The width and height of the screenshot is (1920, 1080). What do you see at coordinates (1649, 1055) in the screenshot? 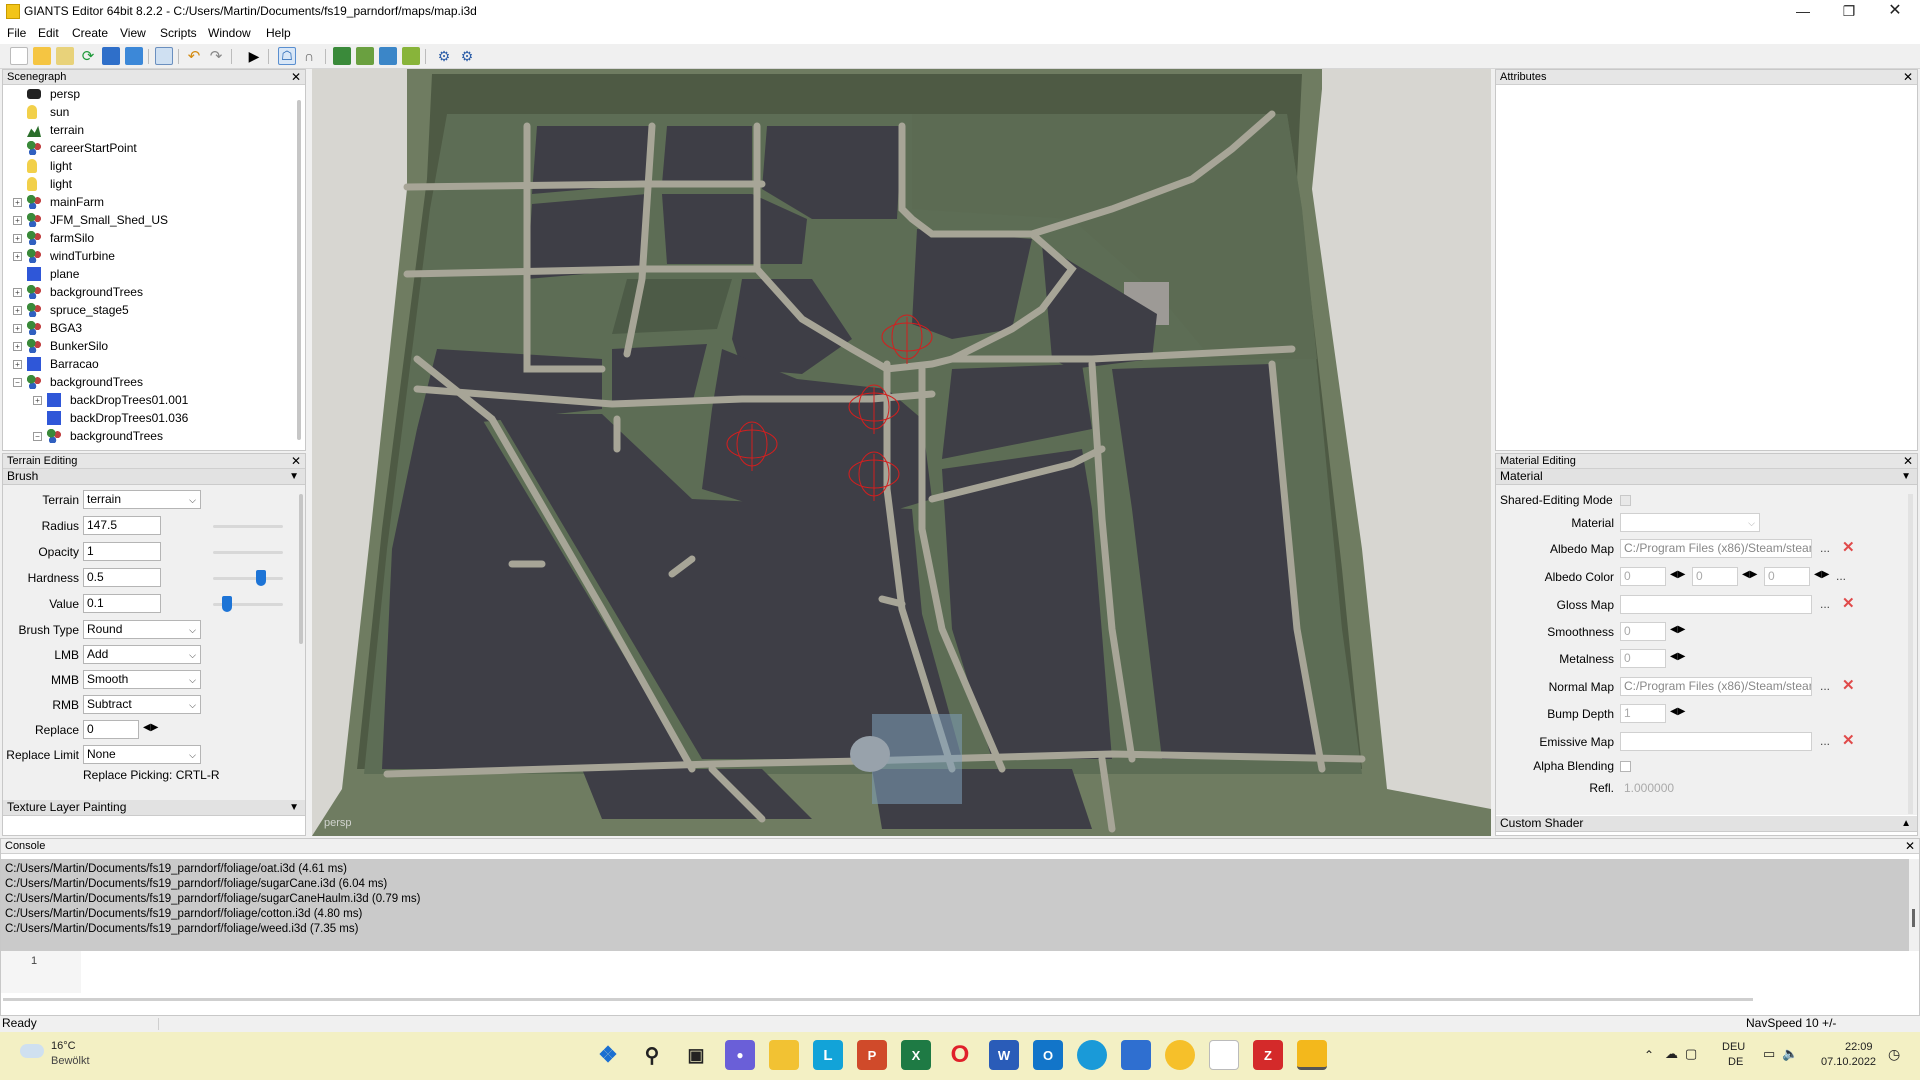
I see `chevron-up-icon: ⌃` at bounding box center [1649, 1055].